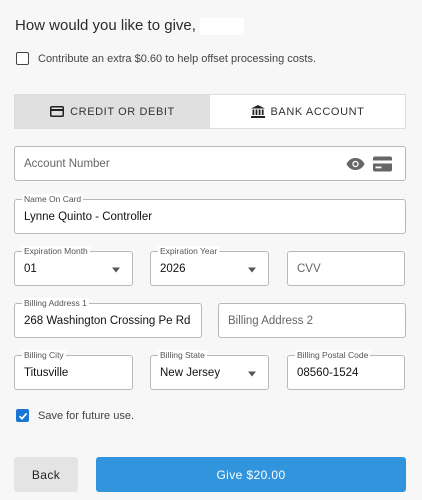 The image size is (422, 500). Describe the element at coordinates (257, 111) in the screenshot. I see `bank-icon` at that location.